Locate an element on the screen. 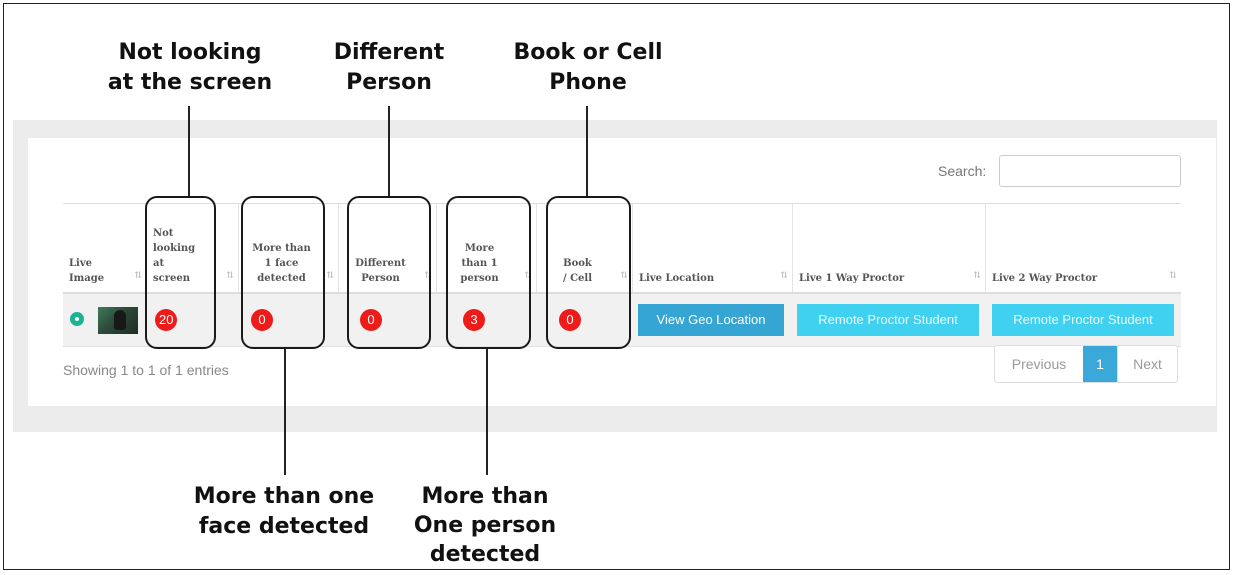  callout-line: Book or Cell is located at coordinates (588, 52).